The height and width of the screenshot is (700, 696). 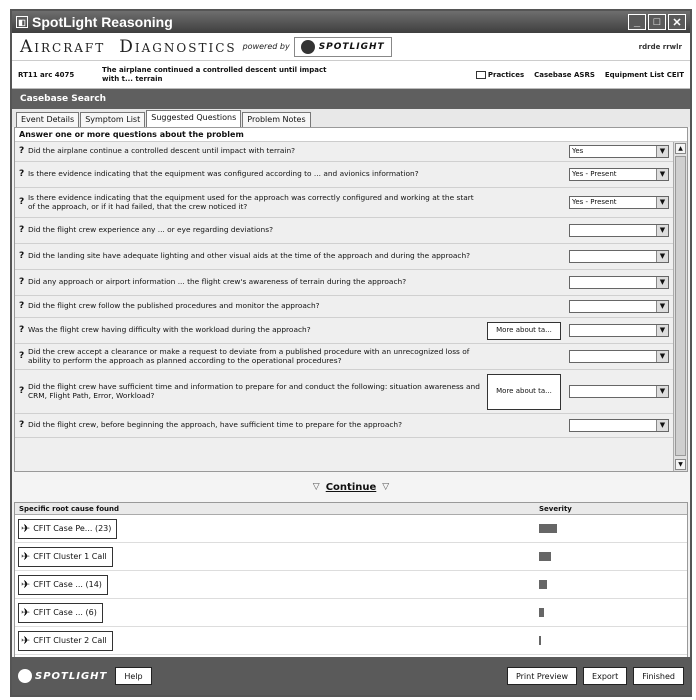 I want to click on tab-problem-notes: Problem Notes, so click(x=276, y=119).